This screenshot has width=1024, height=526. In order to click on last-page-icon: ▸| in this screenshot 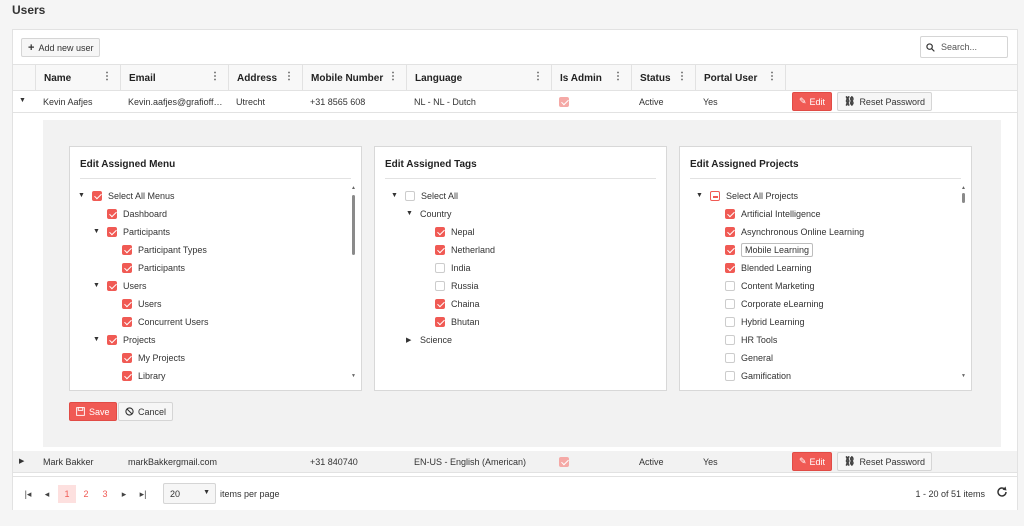, I will do `click(143, 494)`.